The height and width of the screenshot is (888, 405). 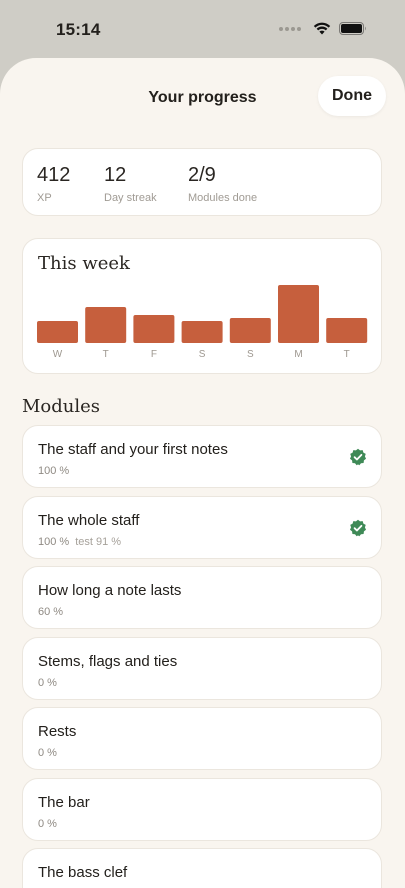 What do you see at coordinates (222, 184) in the screenshot?
I see `stat-modules-done: 2/9 Modules done` at bounding box center [222, 184].